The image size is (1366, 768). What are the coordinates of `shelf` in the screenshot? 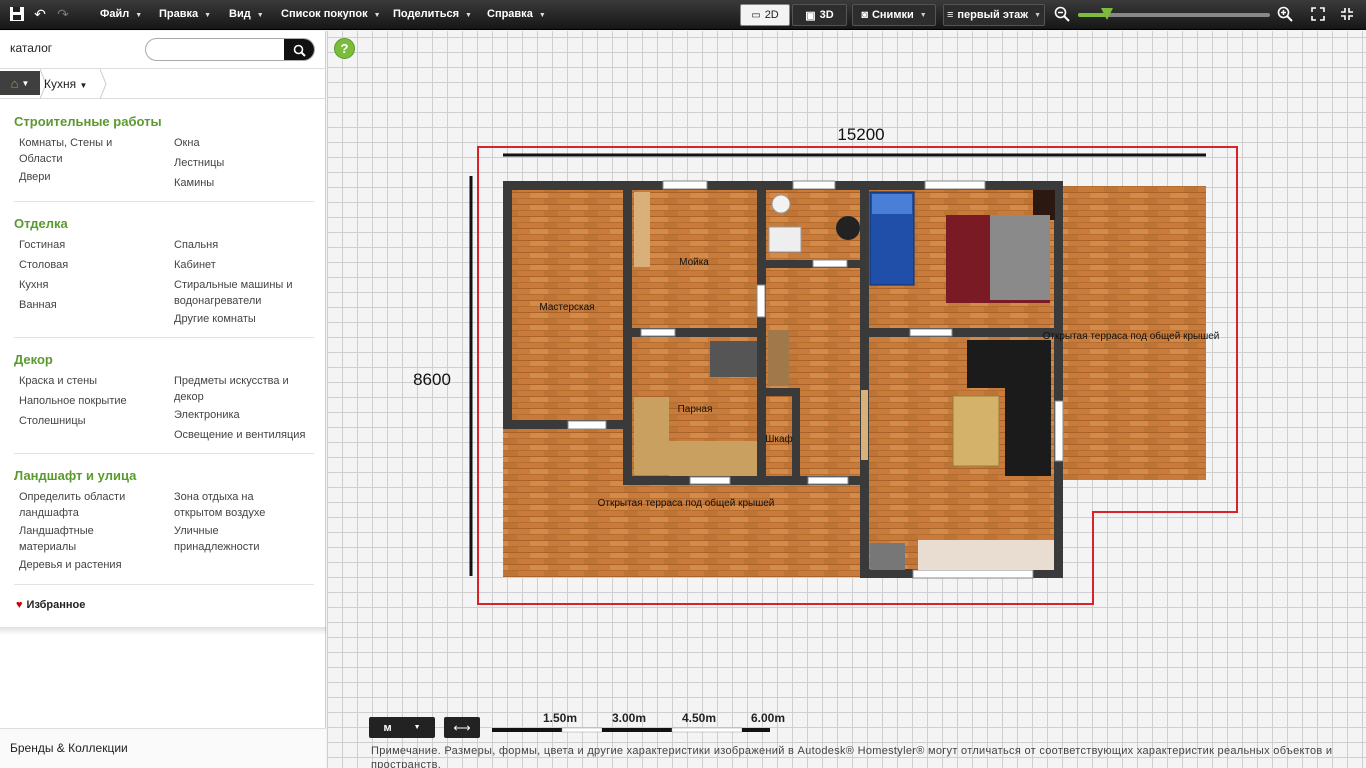 It's located at (642, 229).